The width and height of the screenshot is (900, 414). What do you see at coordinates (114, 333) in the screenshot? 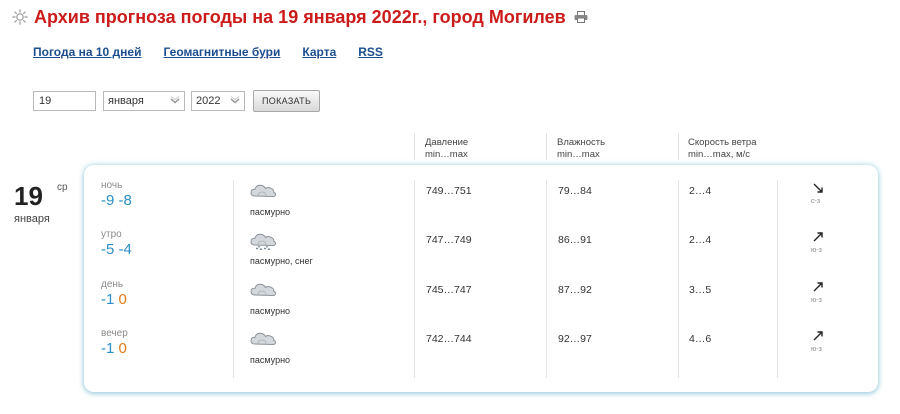
I see `period-label: вечер` at bounding box center [114, 333].